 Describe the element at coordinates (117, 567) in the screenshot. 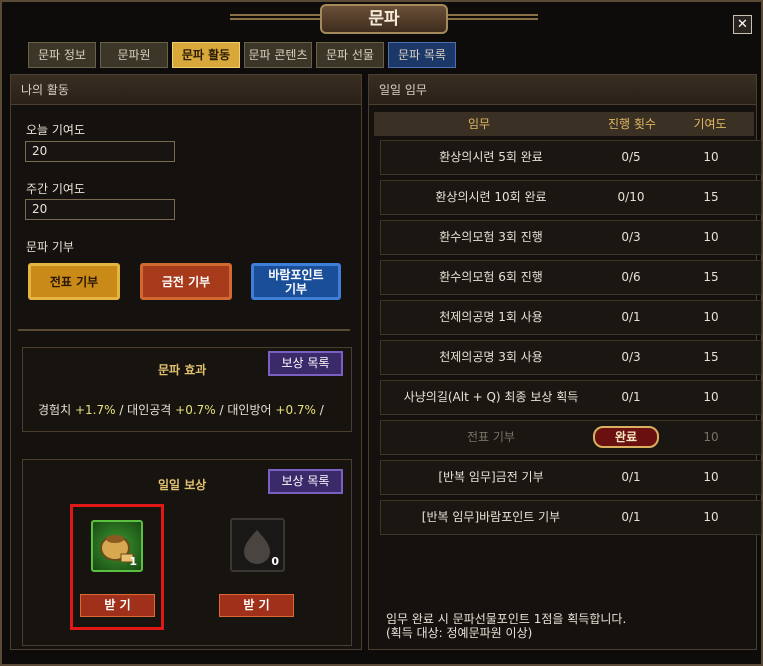

I see `highlight-box` at that location.